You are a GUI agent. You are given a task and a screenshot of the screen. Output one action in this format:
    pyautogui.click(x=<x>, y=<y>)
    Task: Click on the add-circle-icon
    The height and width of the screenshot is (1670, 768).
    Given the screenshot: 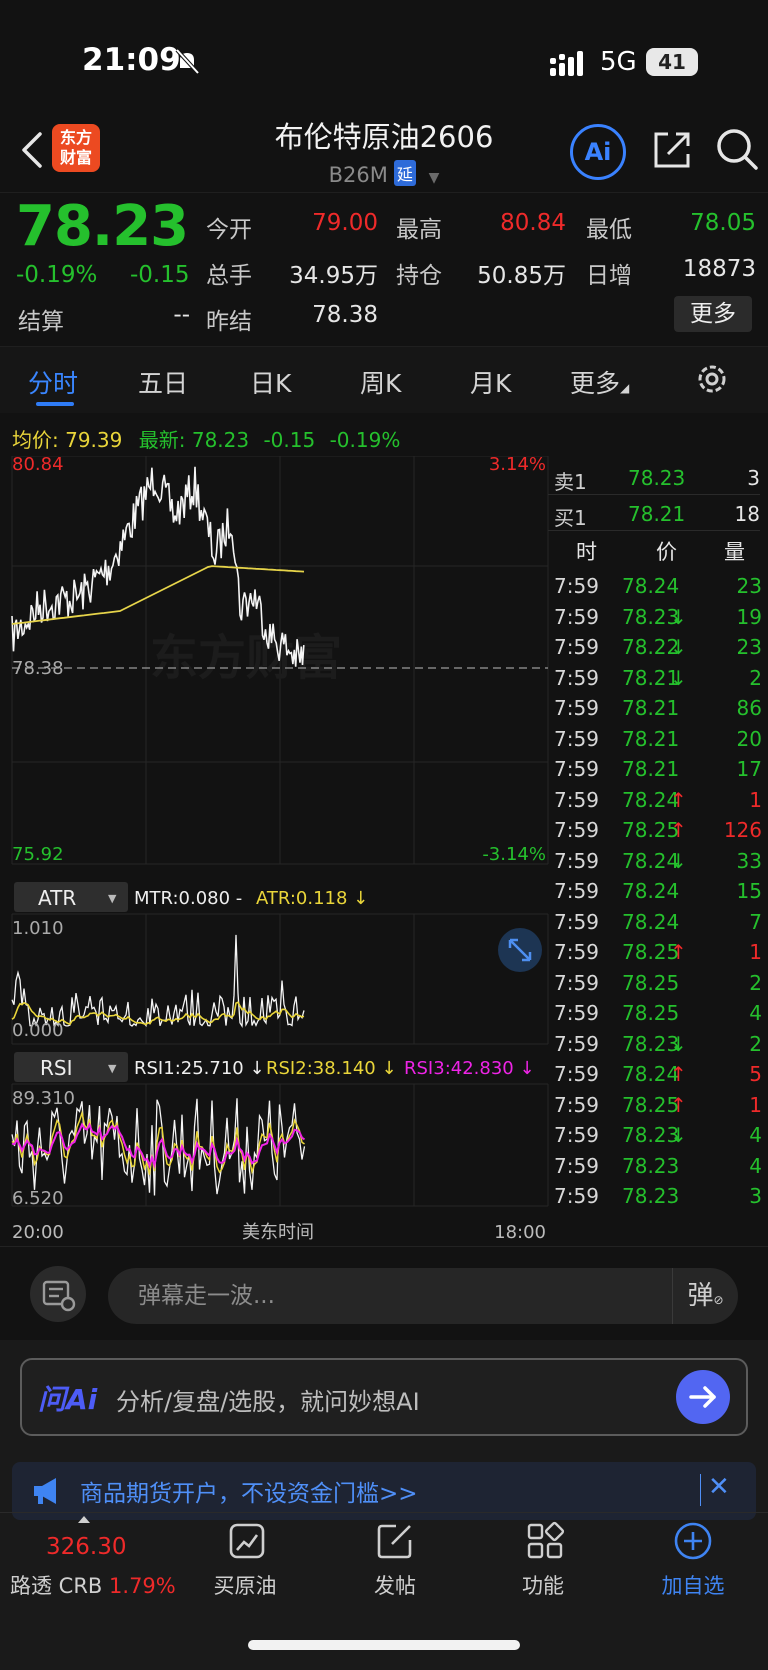 What is the action you would take?
    pyautogui.click(x=693, y=1541)
    